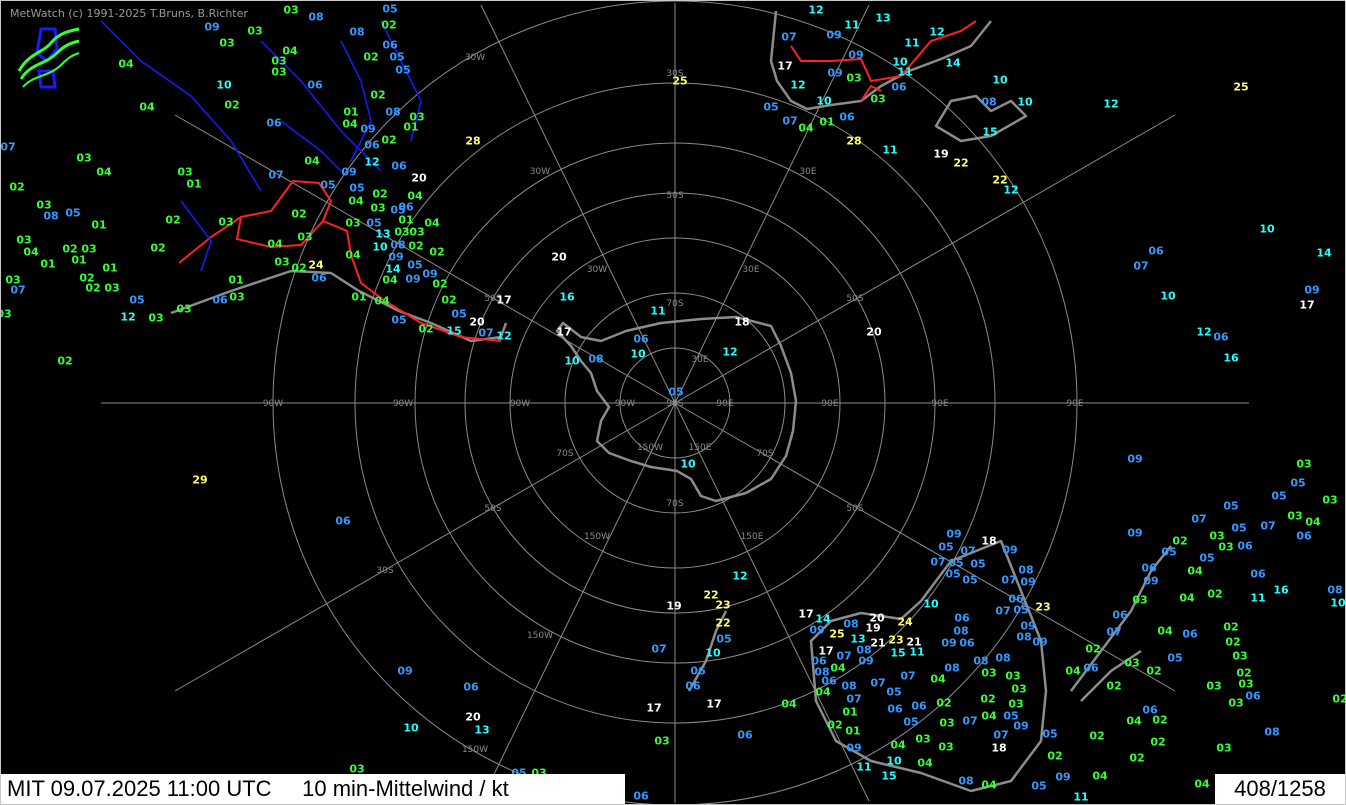  What do you see at coordinates (999, 748) in the screenshot?
I see `wind-speed-label: 18` at bounding box center [999, 748].